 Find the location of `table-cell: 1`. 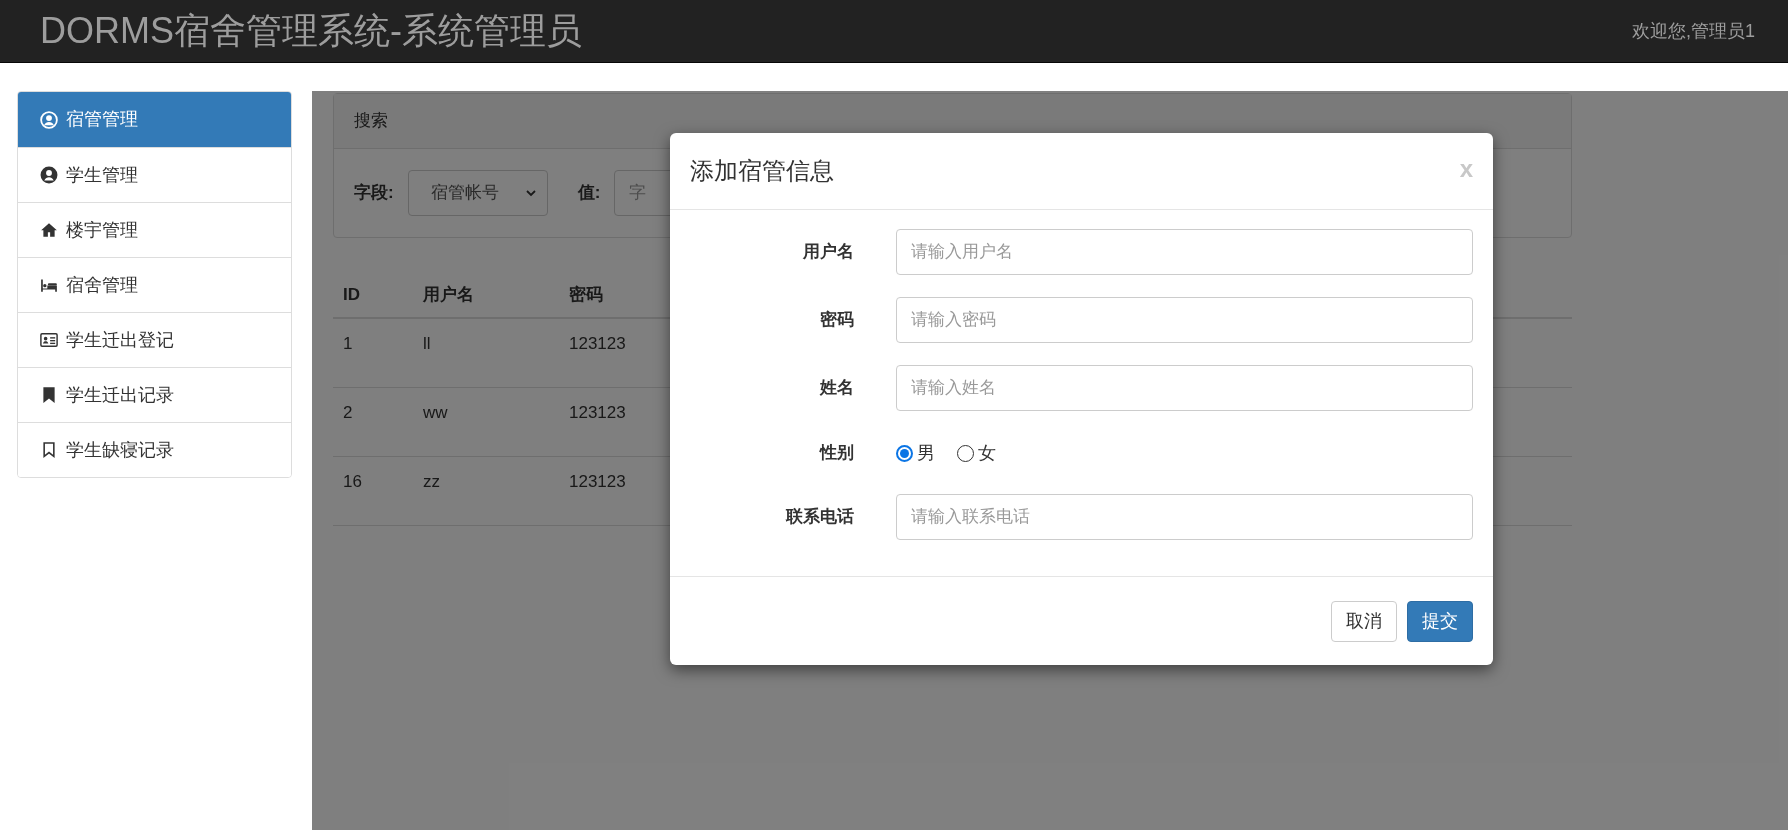

table-cell: 1 is located at coordinates (348, 343).